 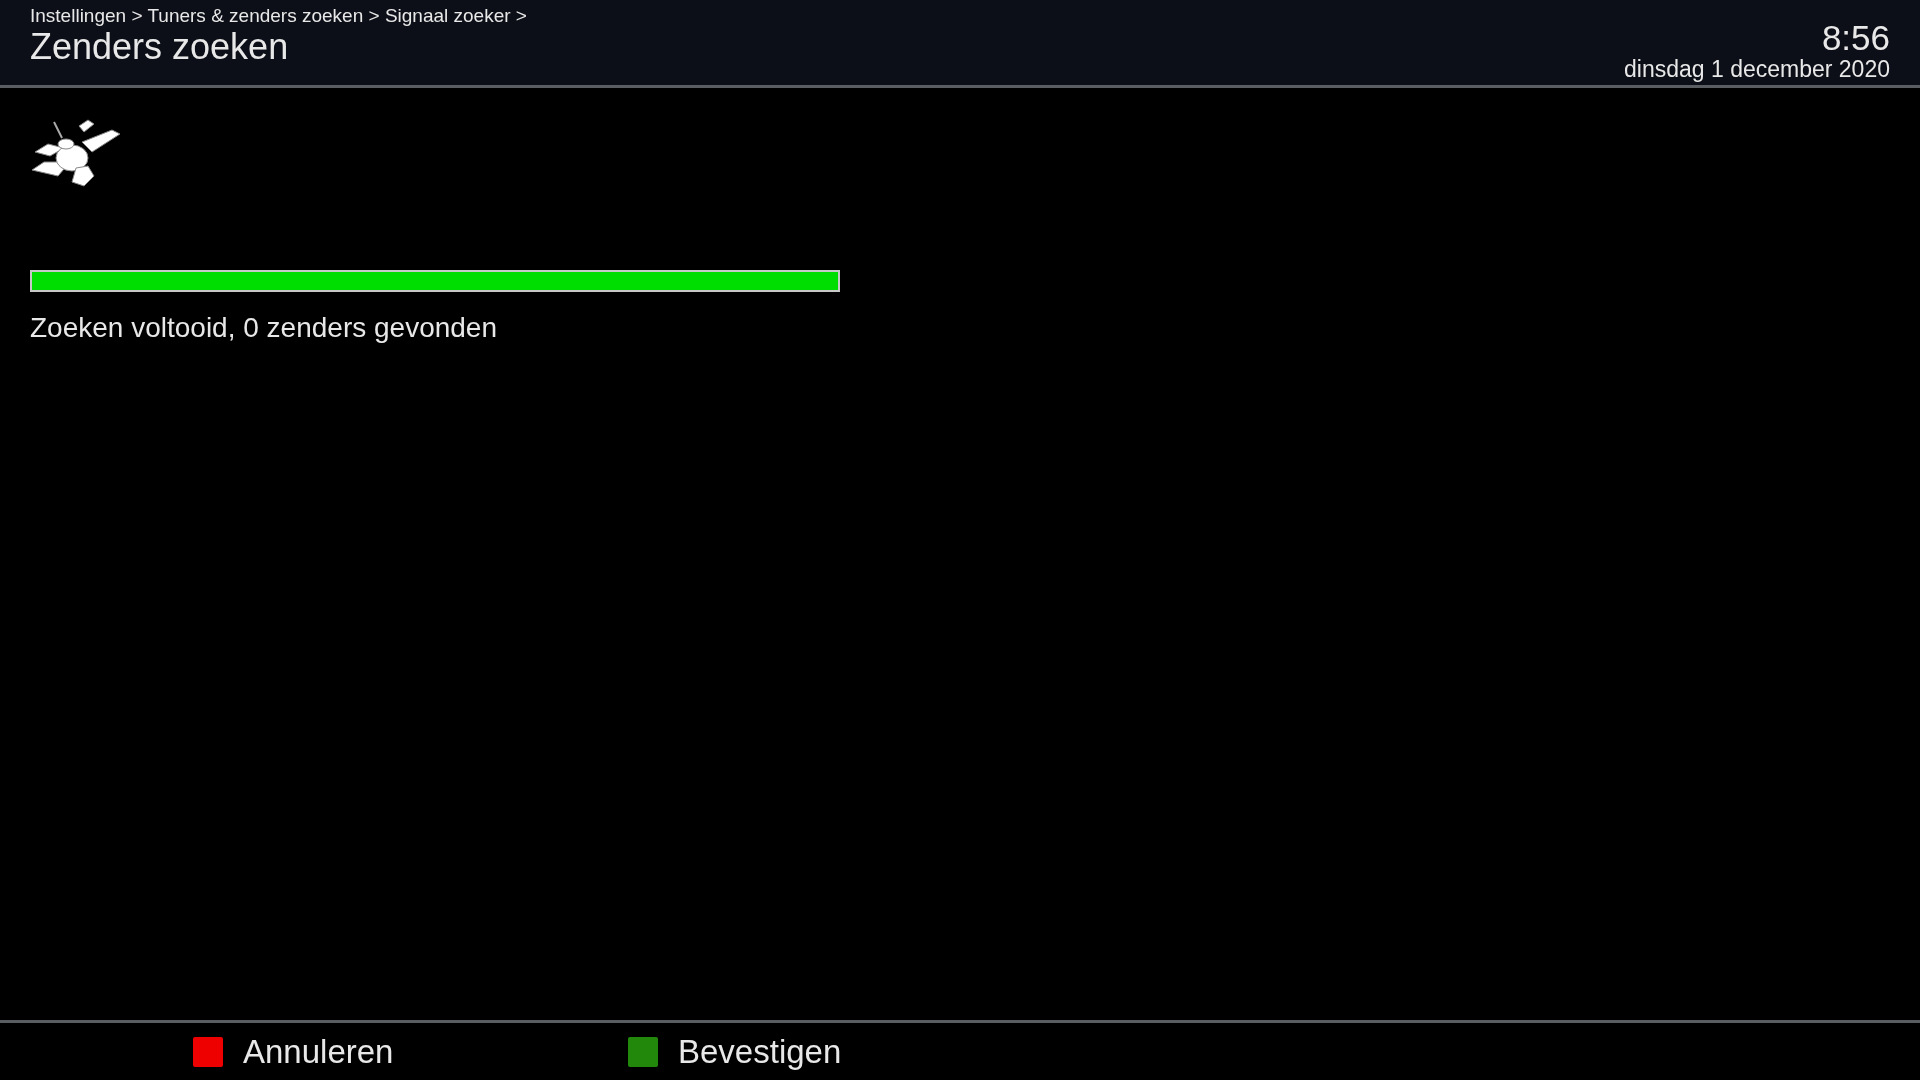 I want to click on screen-title: Zenders zoeken, so click(x=160, y=47).